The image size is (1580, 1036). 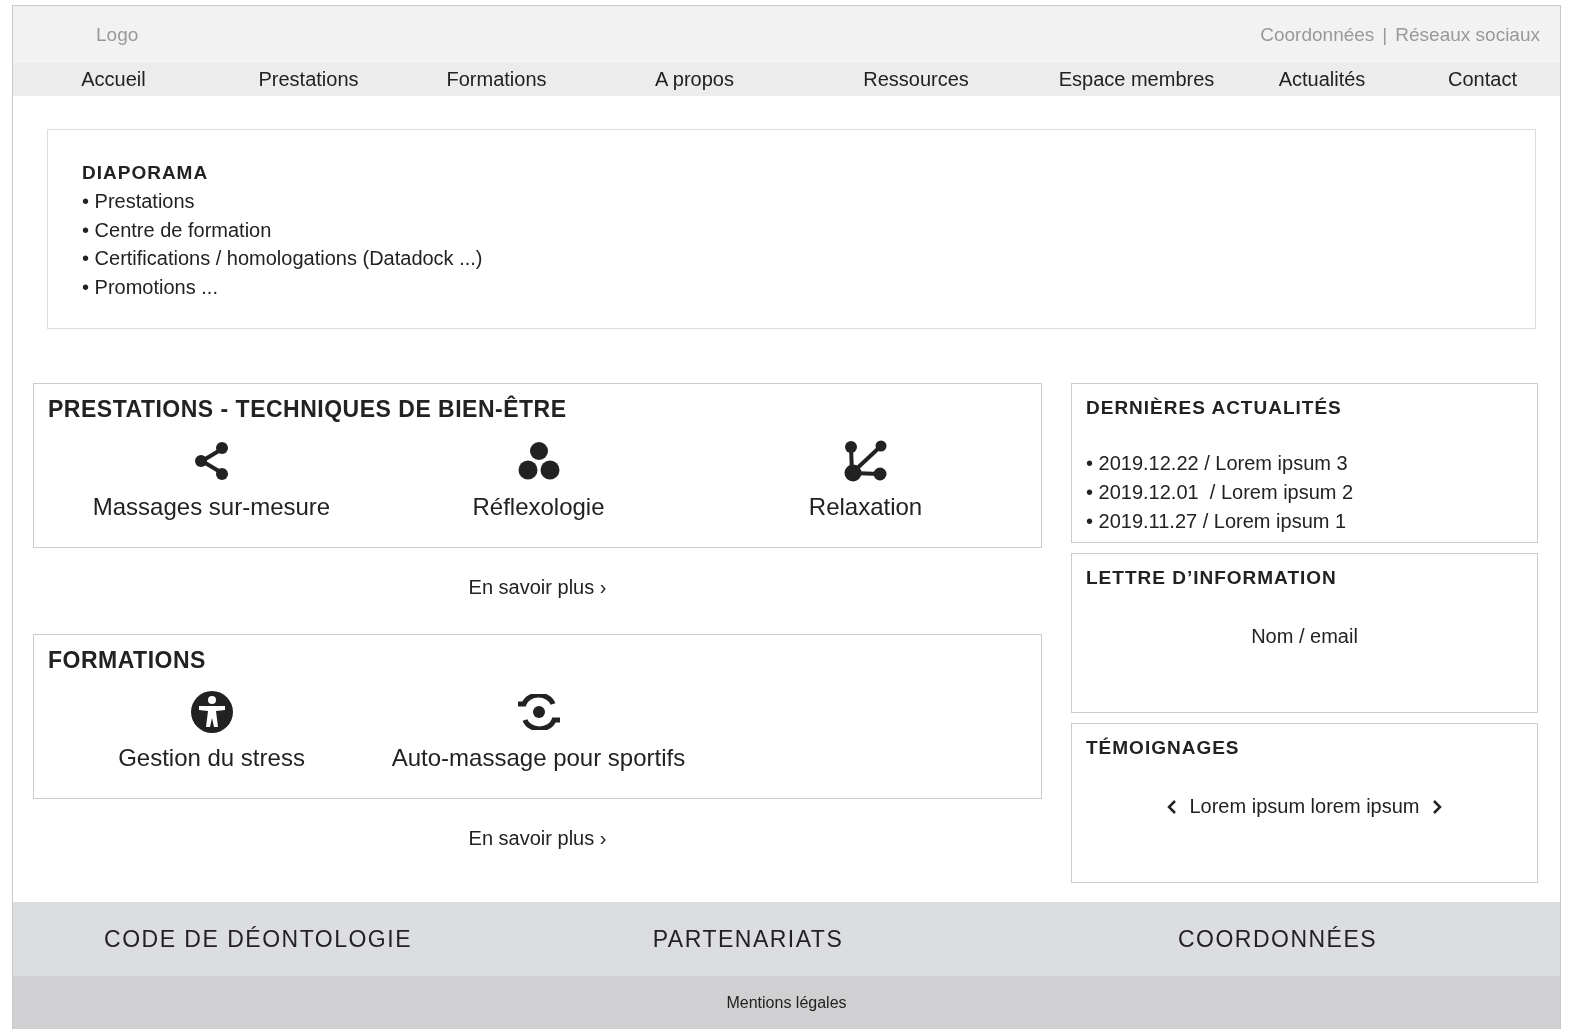 I want to click on service-label: Massages sur-mesure, so click(x=211, y=507).